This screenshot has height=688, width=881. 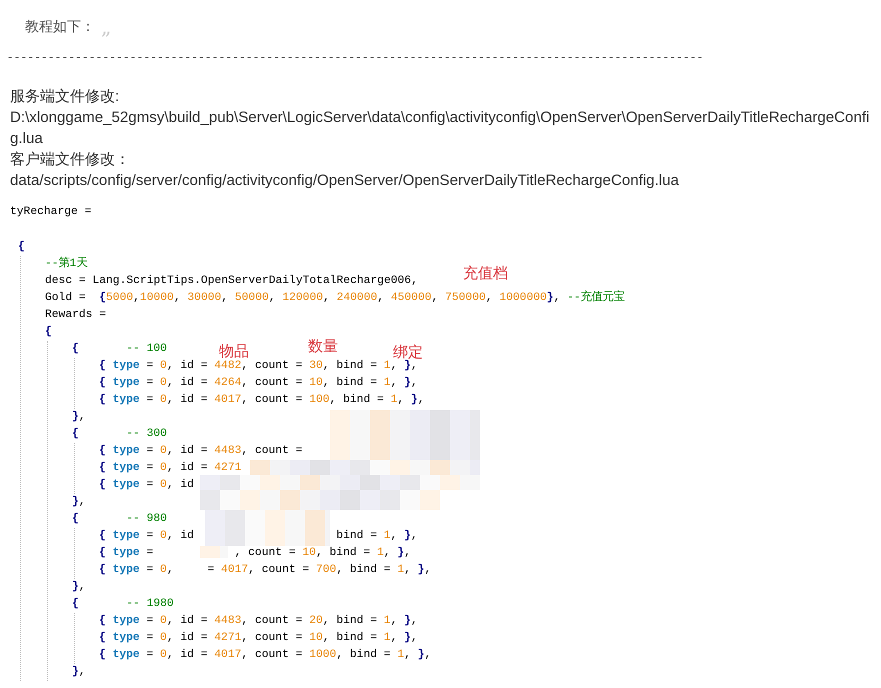 I want to click on code-line: { type = 0, id = 4017, count = 1000, bind = 1, },, so click(x=265, y=655).